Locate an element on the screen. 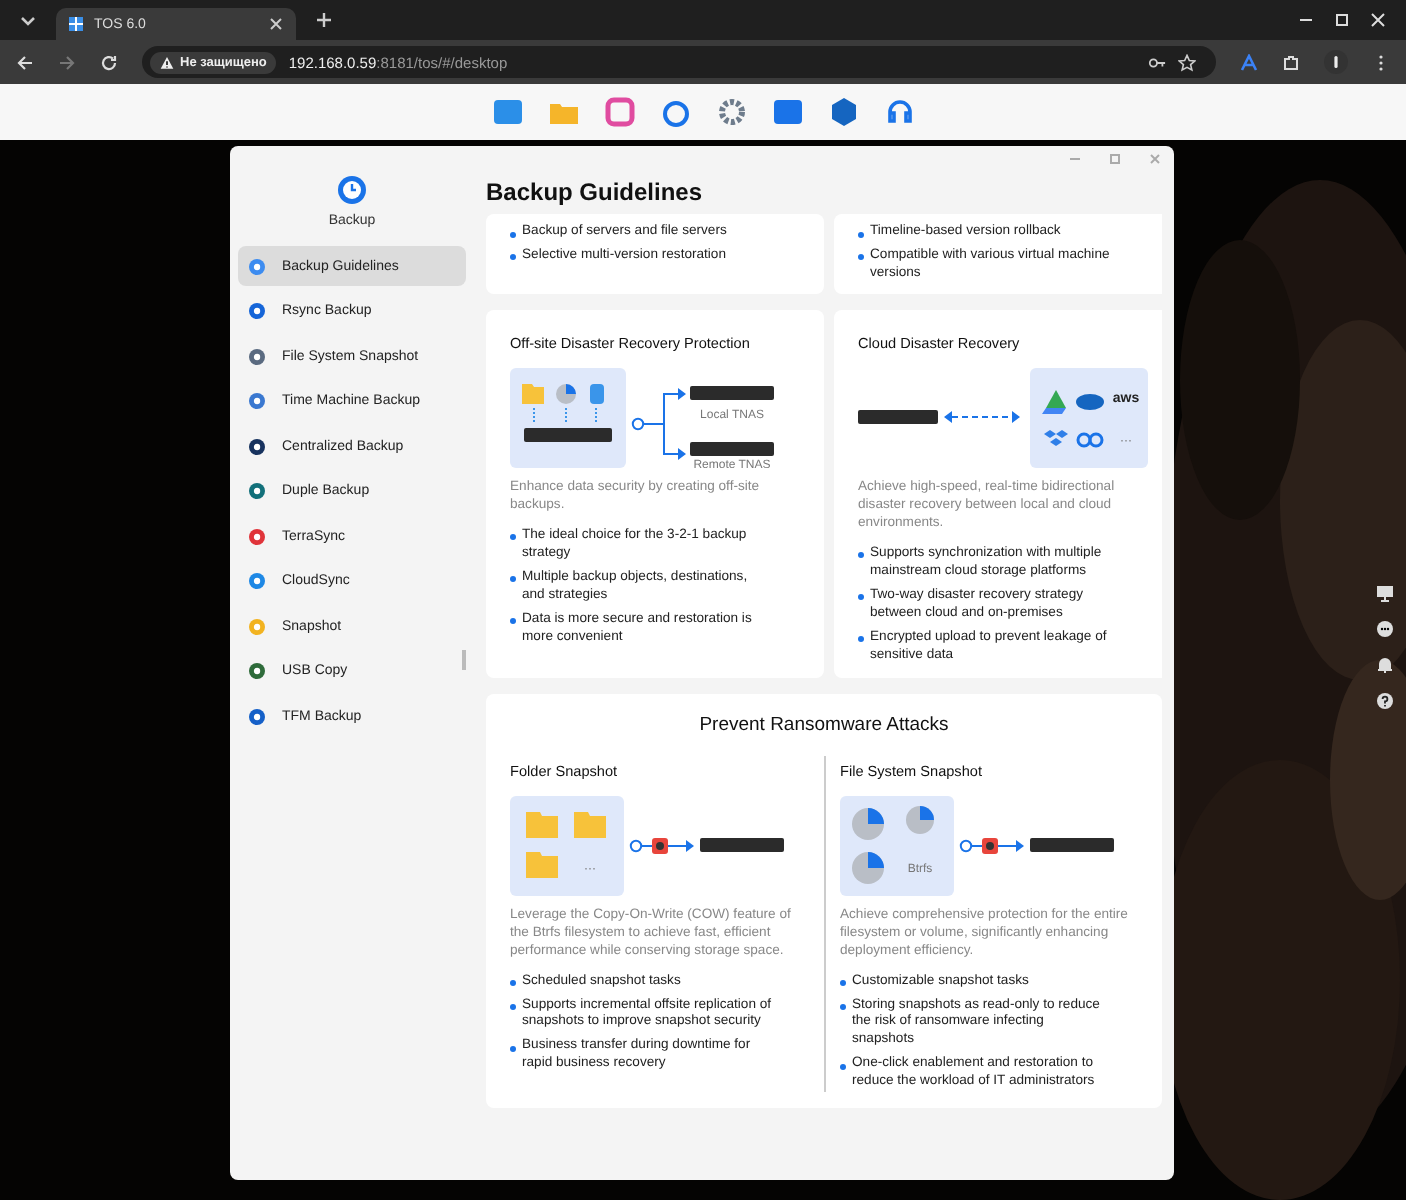 The width and height of the screenshot is (1406, 1200). cloud-panel is located at coordinates (1089, 417).